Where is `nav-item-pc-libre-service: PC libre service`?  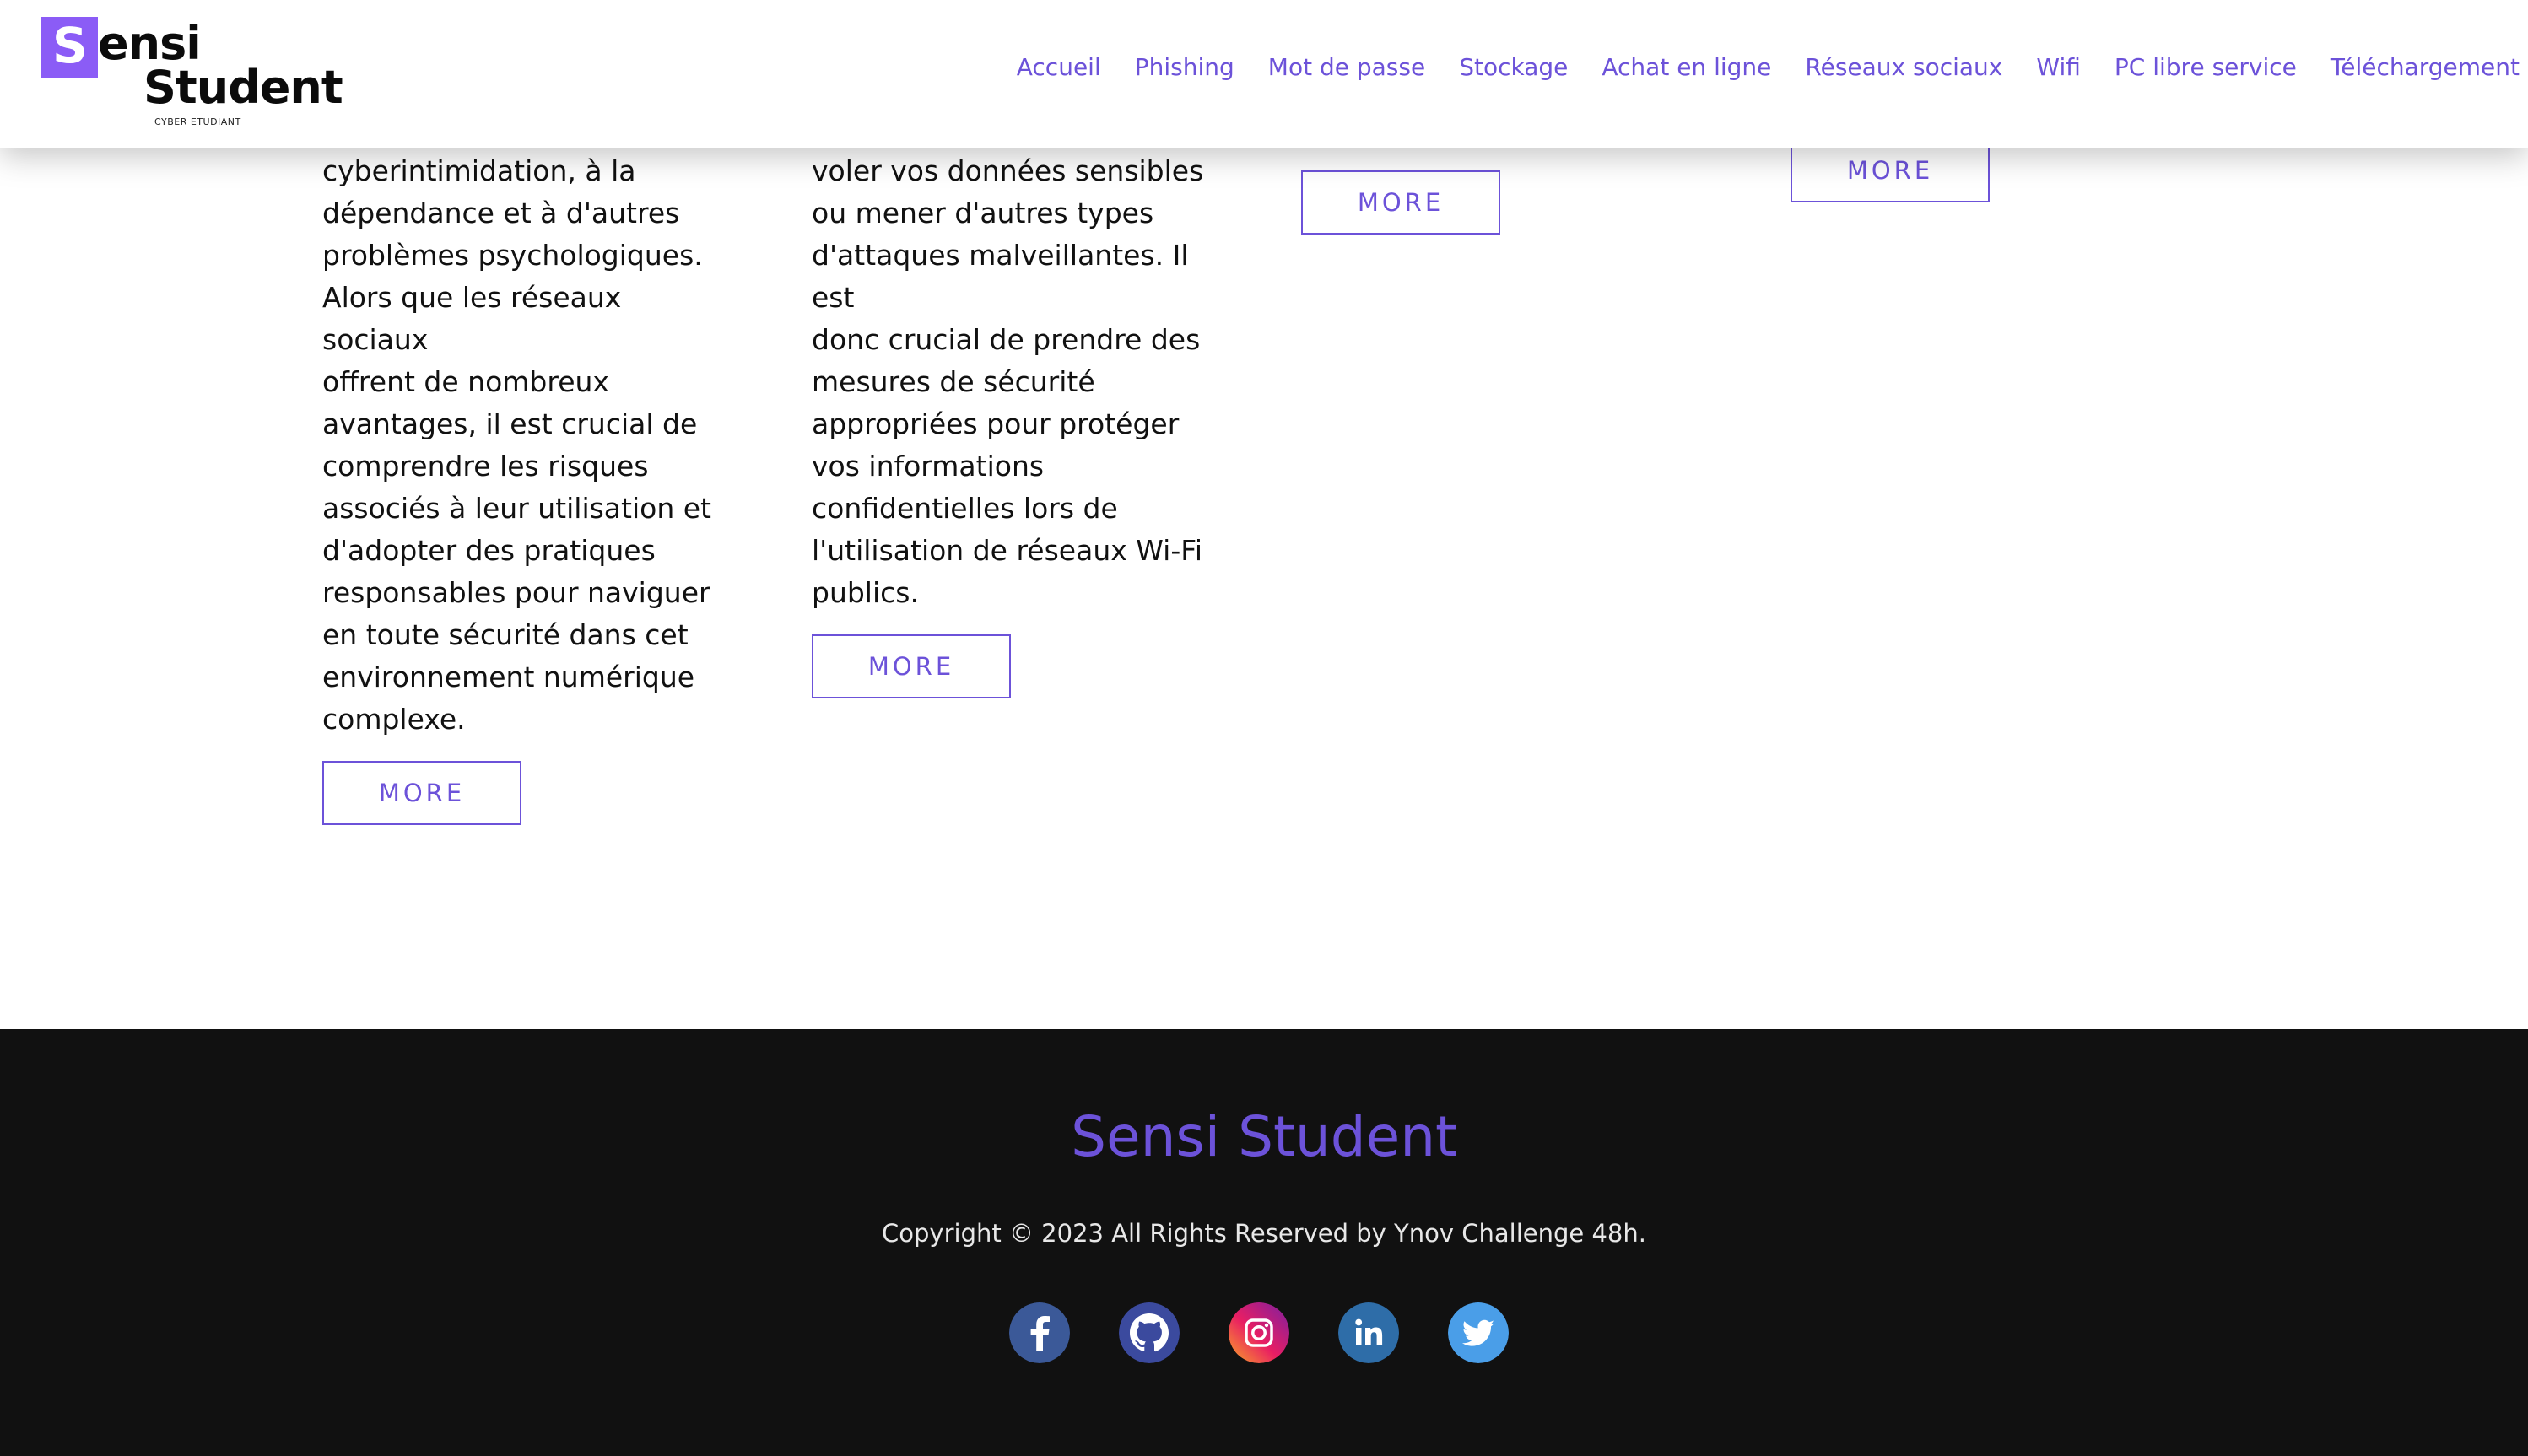 nav-item-pc-libre-service: PC libre service is located at coordinates (2206, 68).